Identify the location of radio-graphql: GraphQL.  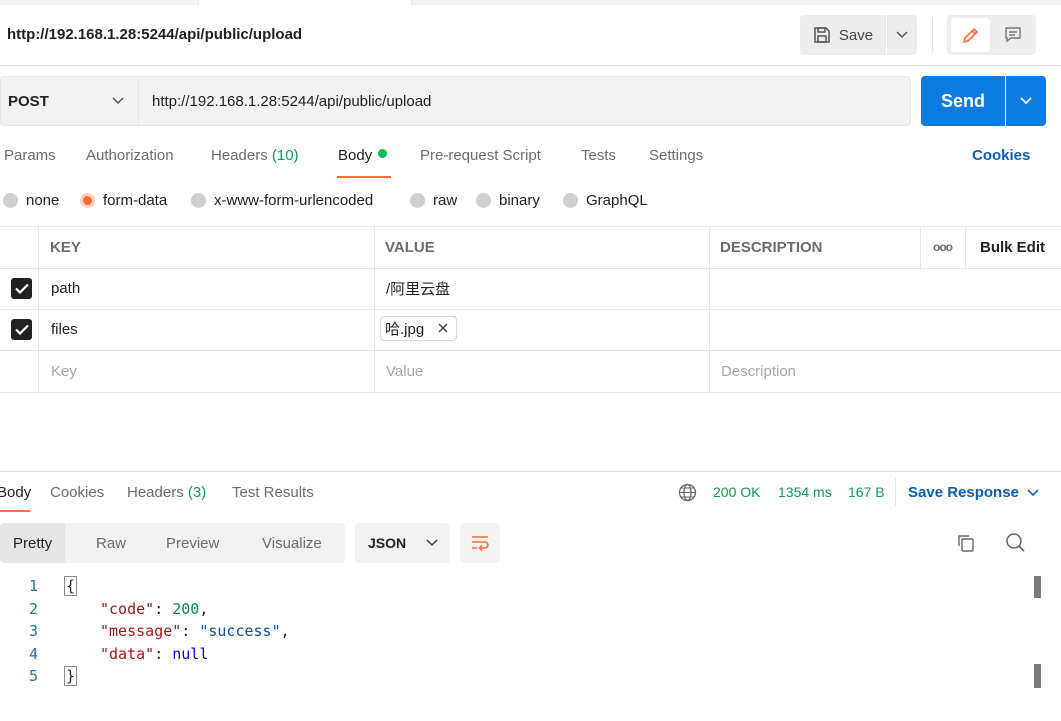
(605, 200).